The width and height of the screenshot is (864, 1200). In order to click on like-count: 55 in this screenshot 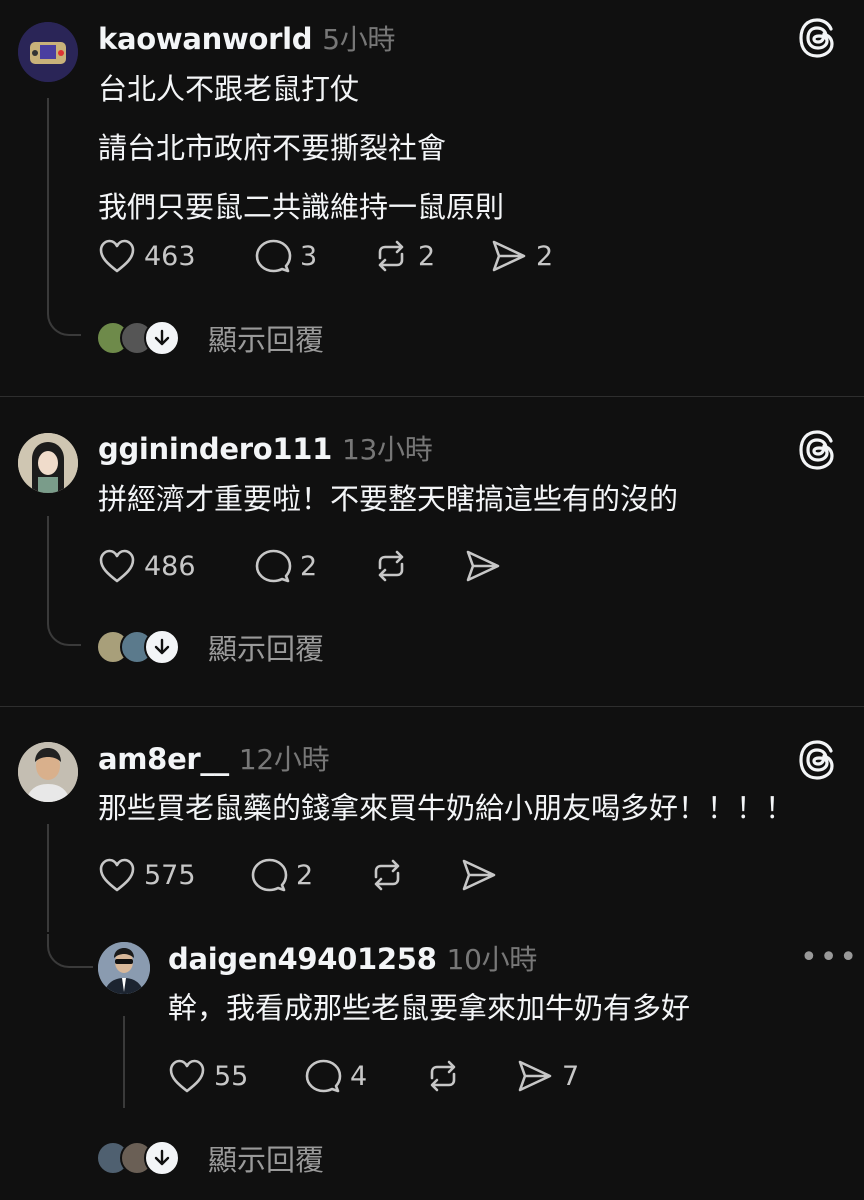, I will do `click(231, 1076)`.